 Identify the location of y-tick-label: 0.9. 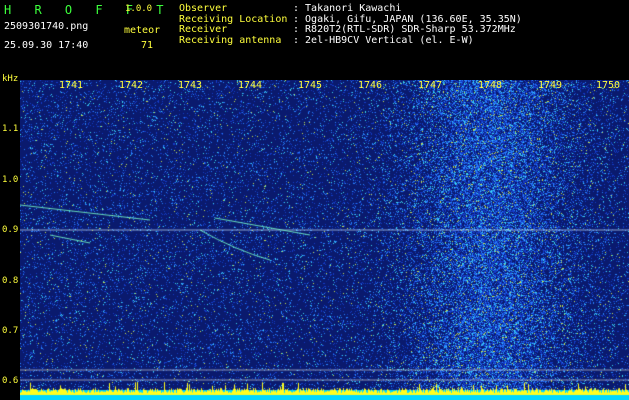
(10, 230).